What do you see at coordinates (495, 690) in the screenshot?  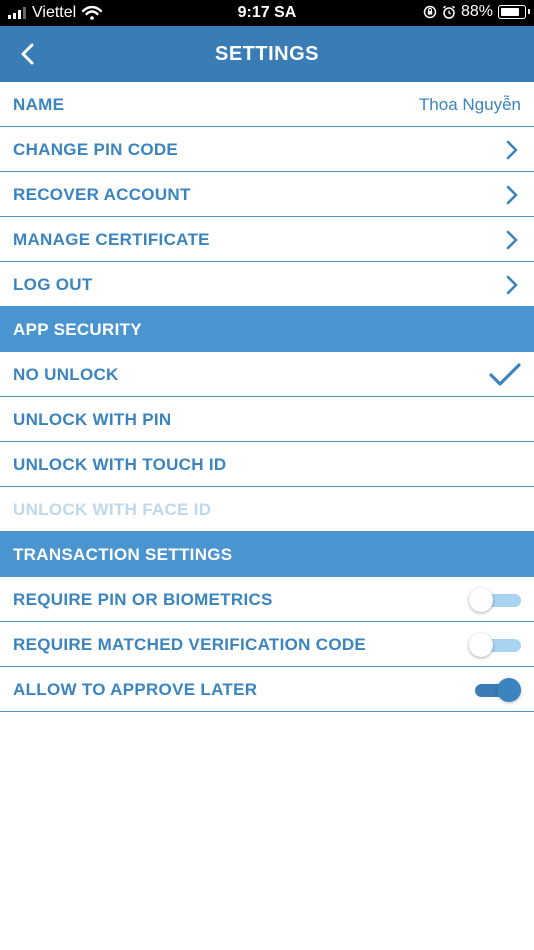 I see `approve-later-toggle` at bounding box center [495, 690].